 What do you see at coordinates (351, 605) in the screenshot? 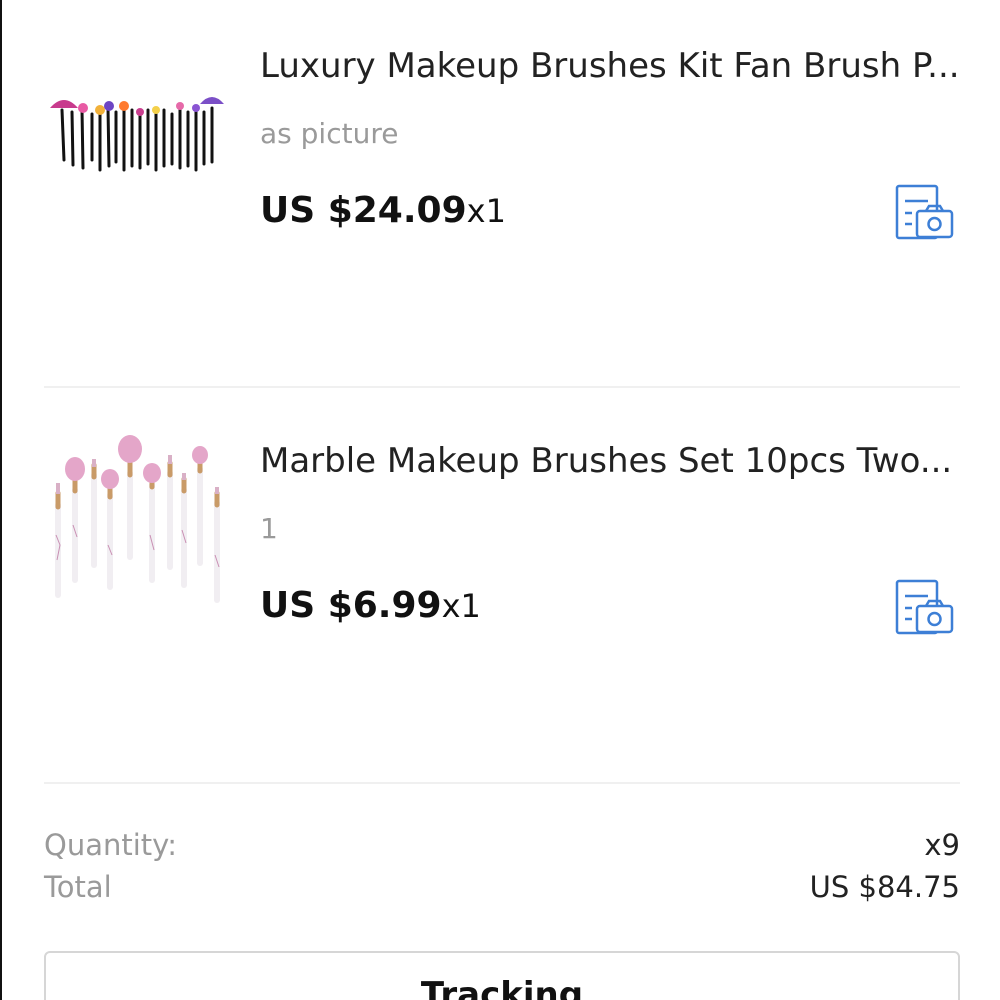
I see `item-price: US $6.99` at bounding box center [351, 605].